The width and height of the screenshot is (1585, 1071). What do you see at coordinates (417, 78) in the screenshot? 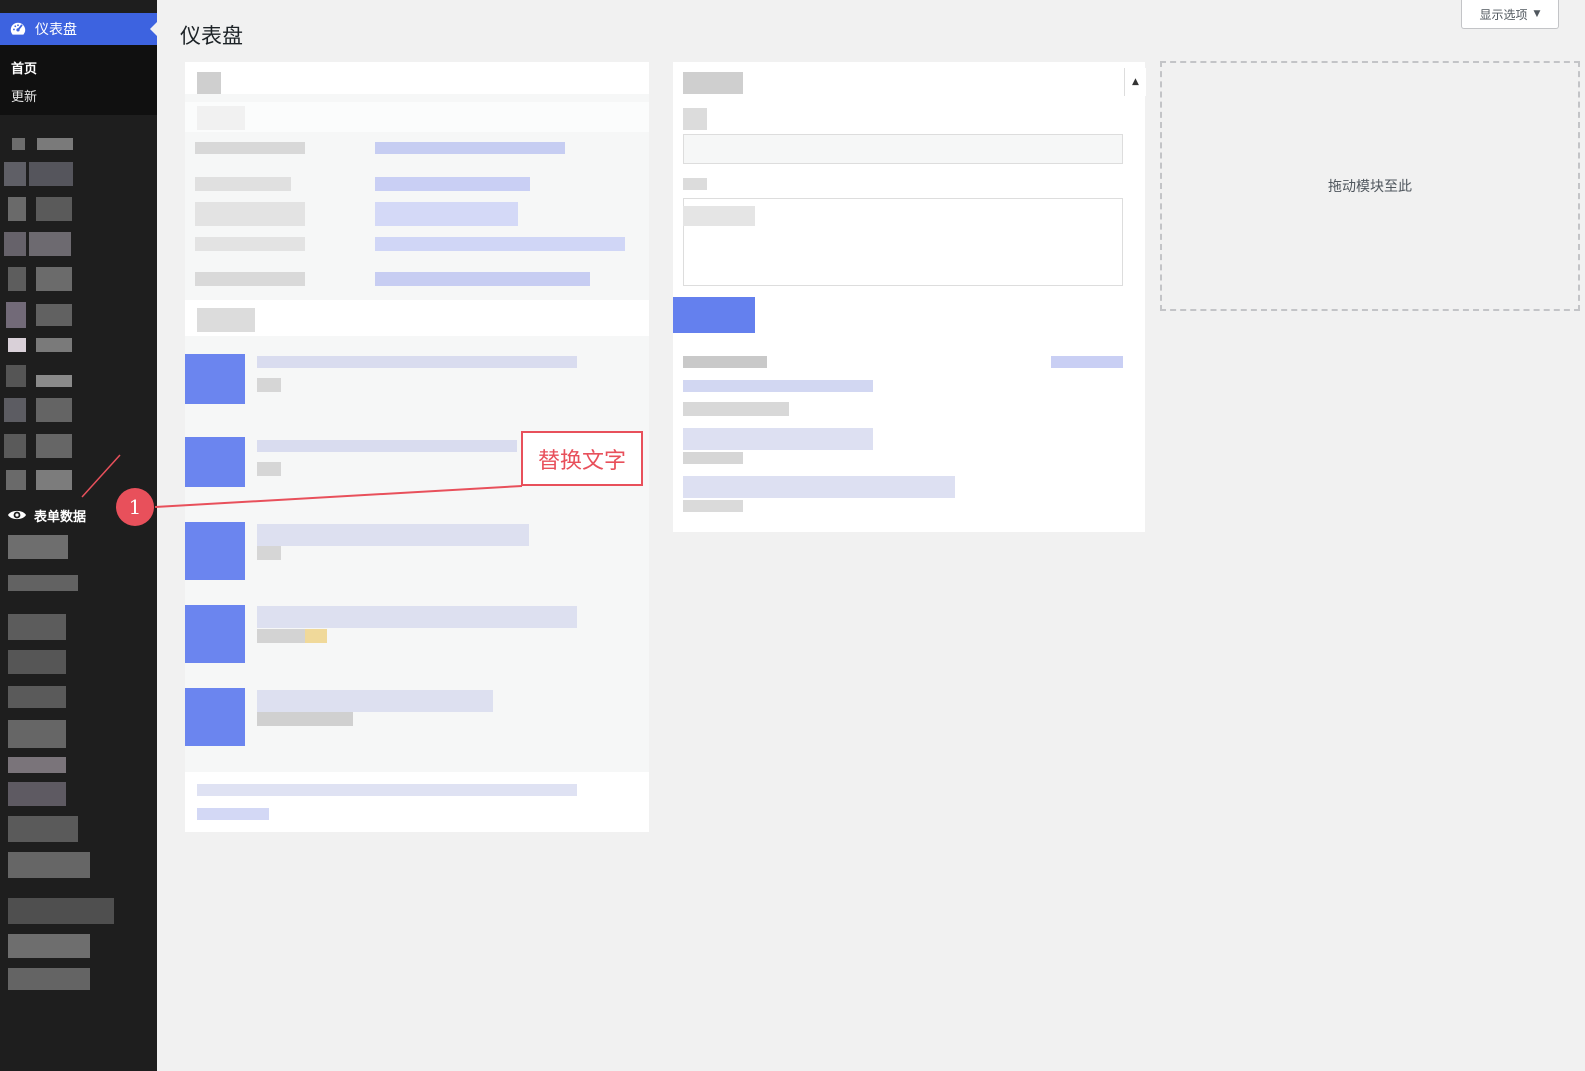
I see `widget-left-header` at bounding box center [417, 78].